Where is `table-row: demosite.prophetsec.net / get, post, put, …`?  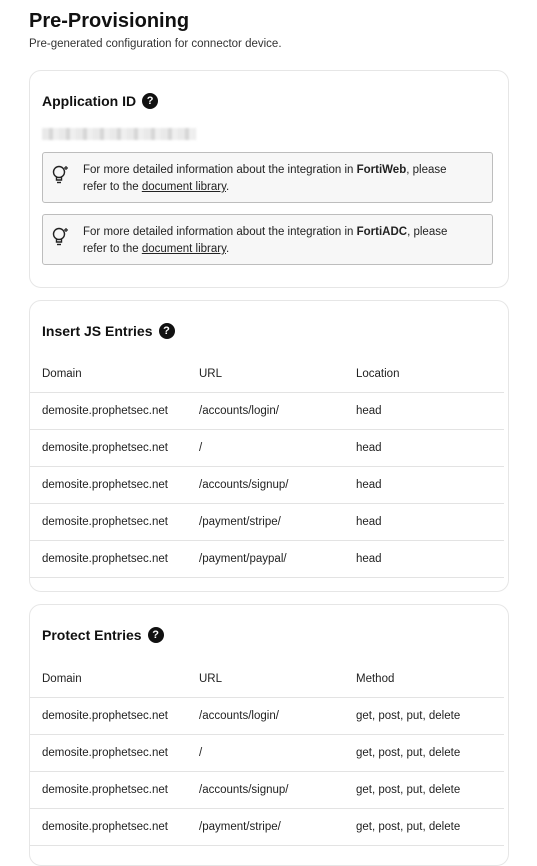
table-row: demosite.prophetsec.net / get, post, put, … is located at coordinates (267, 753).